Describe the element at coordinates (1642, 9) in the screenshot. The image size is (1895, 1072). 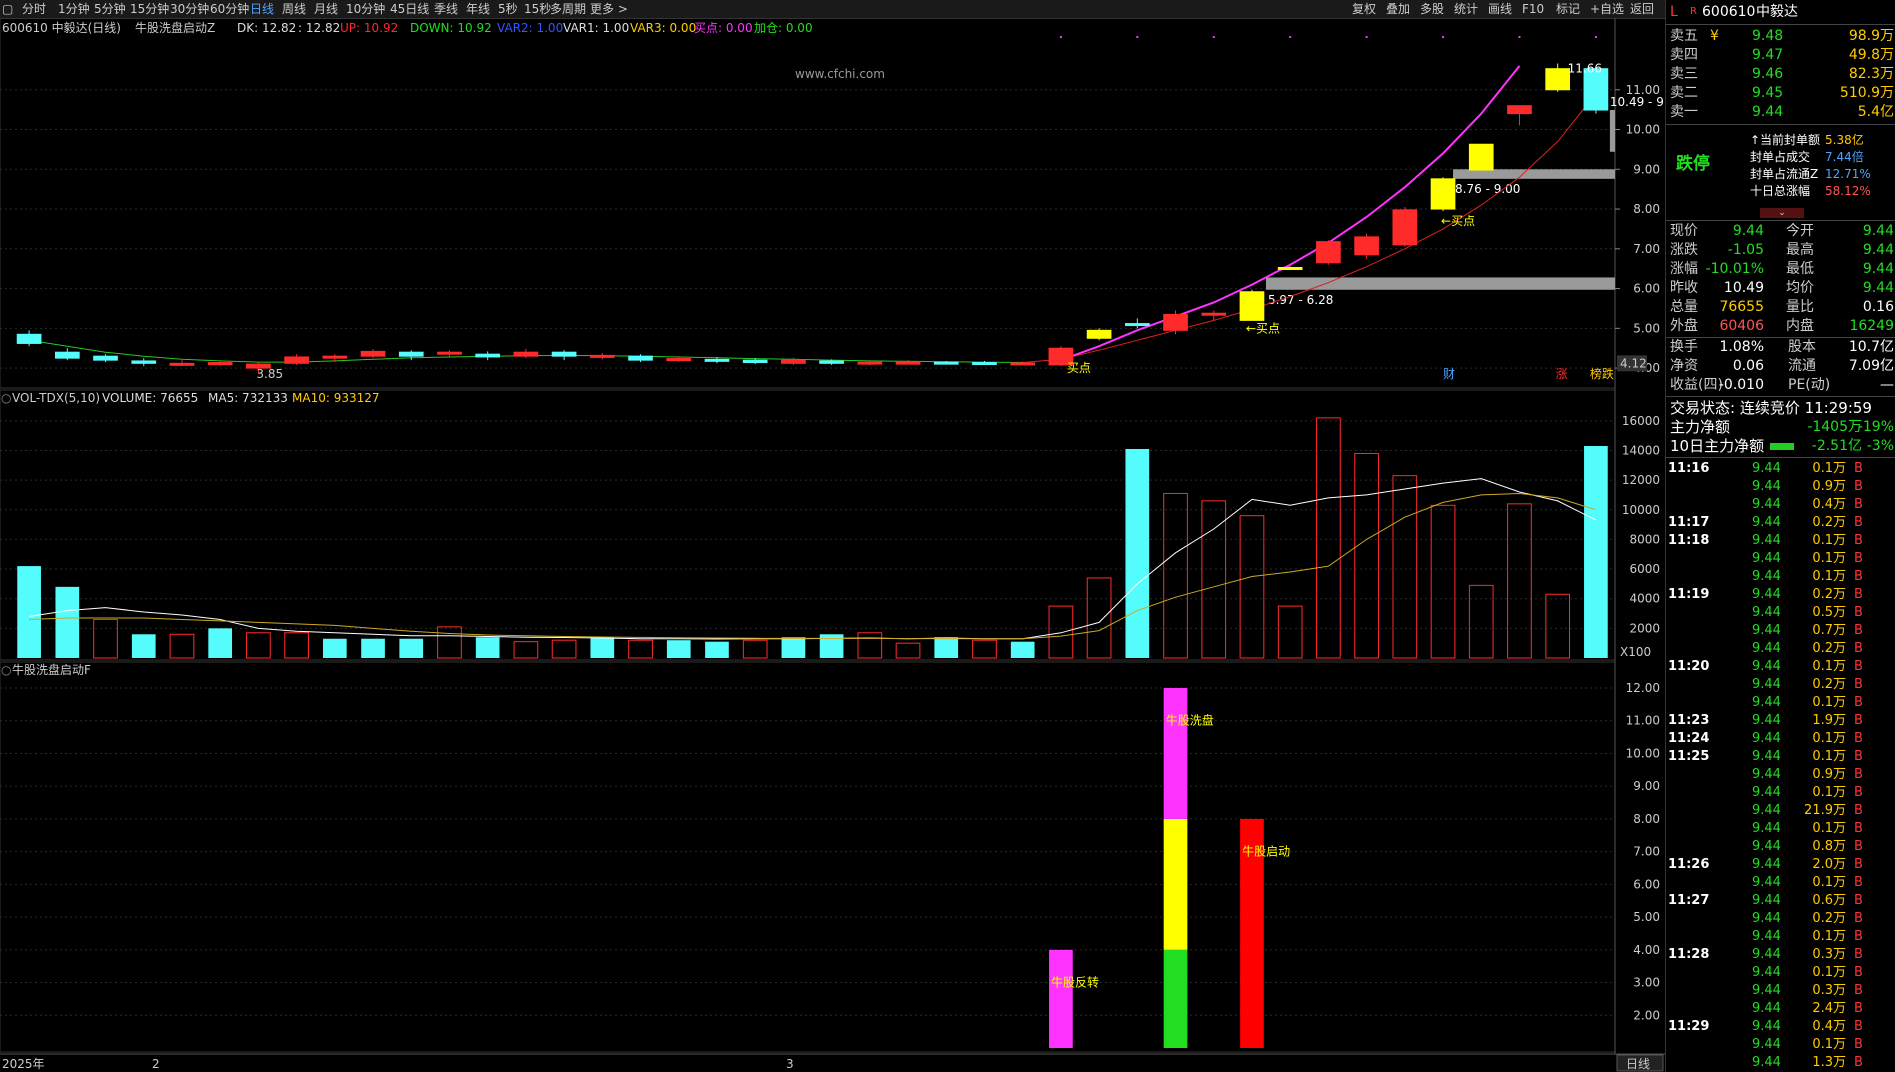
I see `toolbar-button: 返回` at that location.